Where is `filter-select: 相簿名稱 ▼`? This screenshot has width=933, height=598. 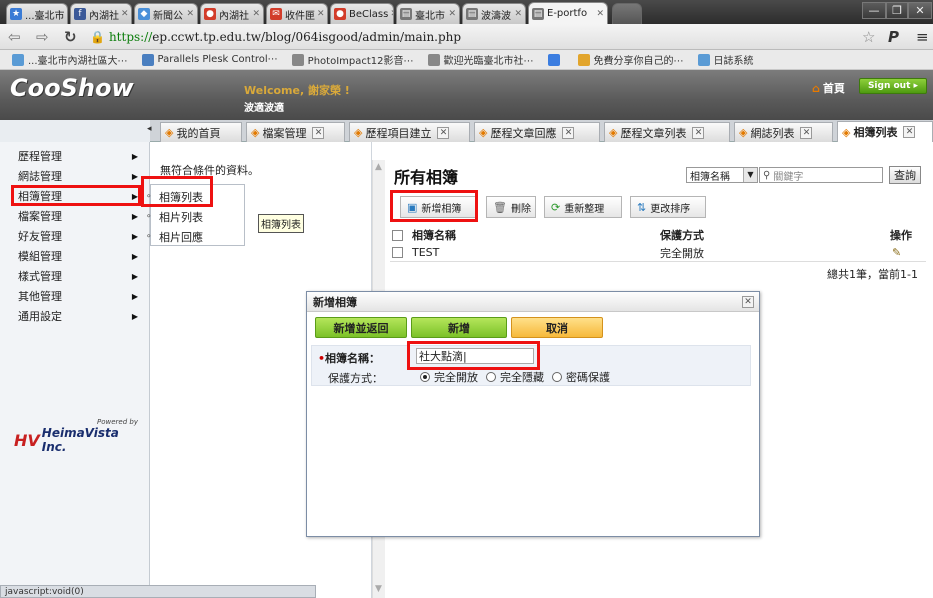 filter-select: 相簿名稱 ▼ is located at coordinates (722, 175).